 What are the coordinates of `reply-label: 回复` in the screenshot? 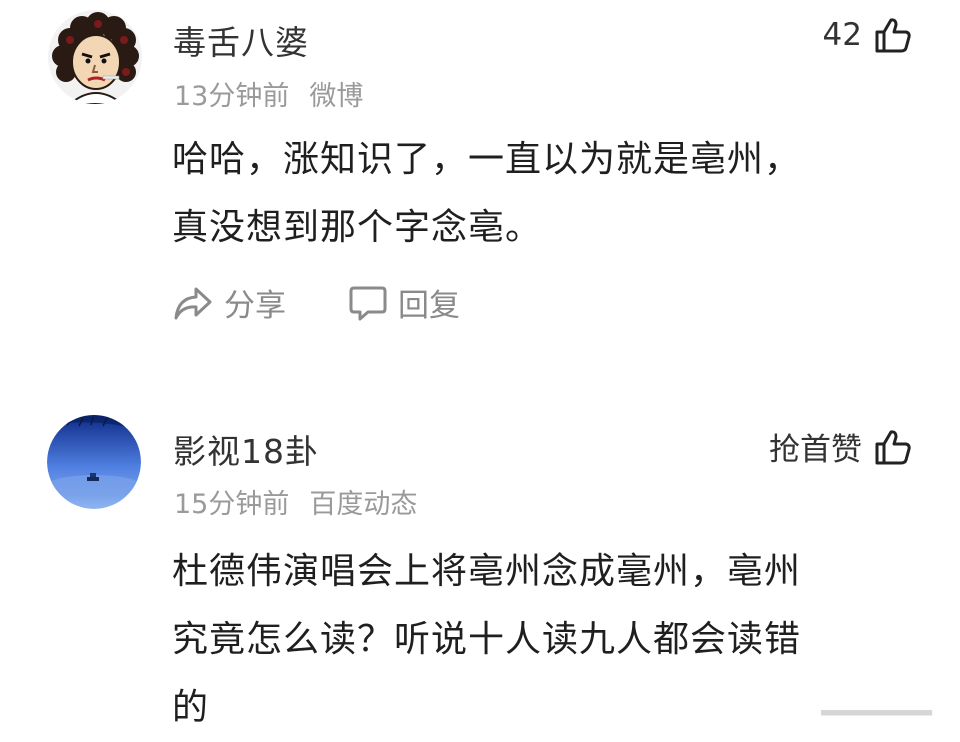 It's located at (429, 306).